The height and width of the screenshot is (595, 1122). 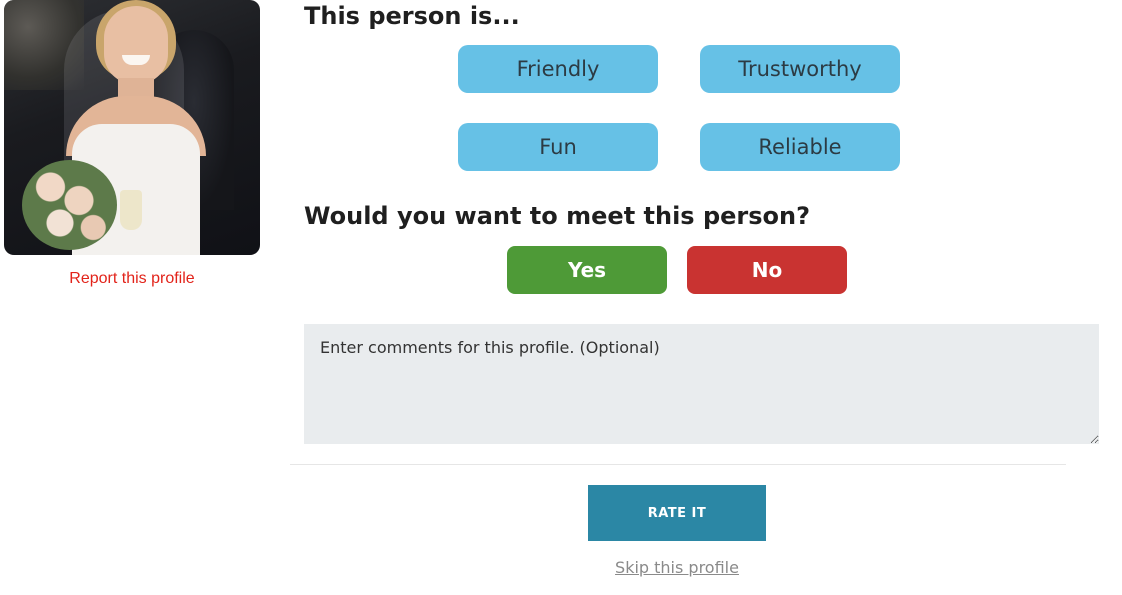 I want to click on profile-photo, so click(x=132, y=127).